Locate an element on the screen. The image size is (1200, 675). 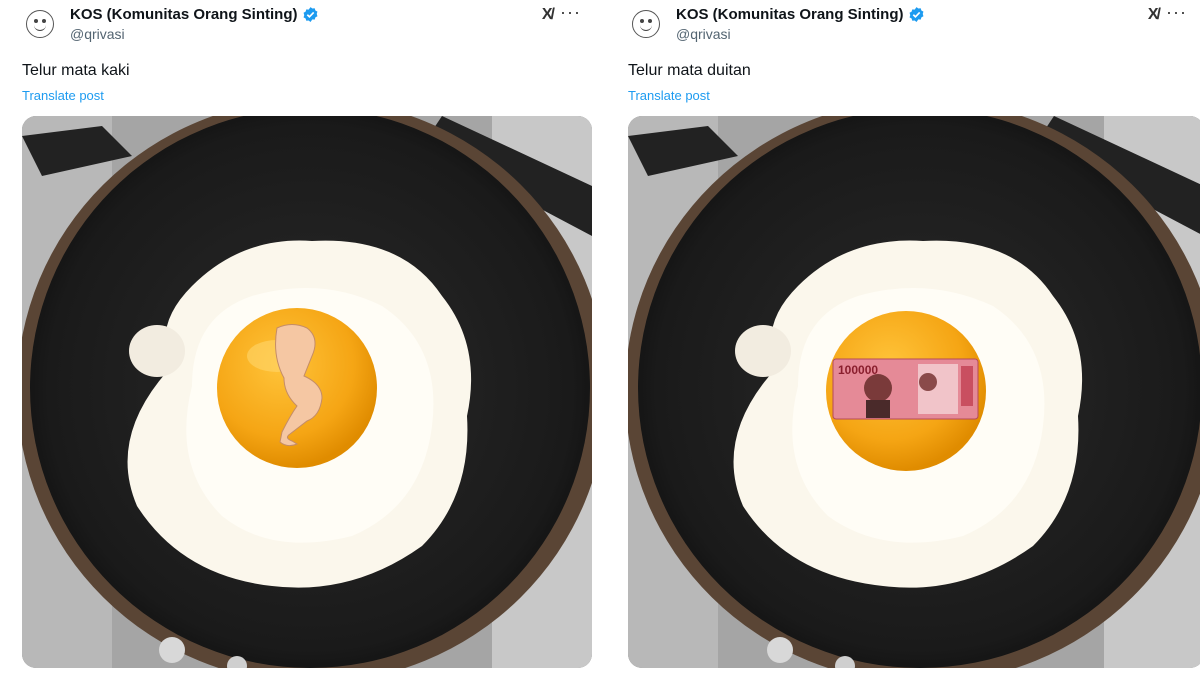
post-text: Telur mata duitan is located at coordinates (689, 70).